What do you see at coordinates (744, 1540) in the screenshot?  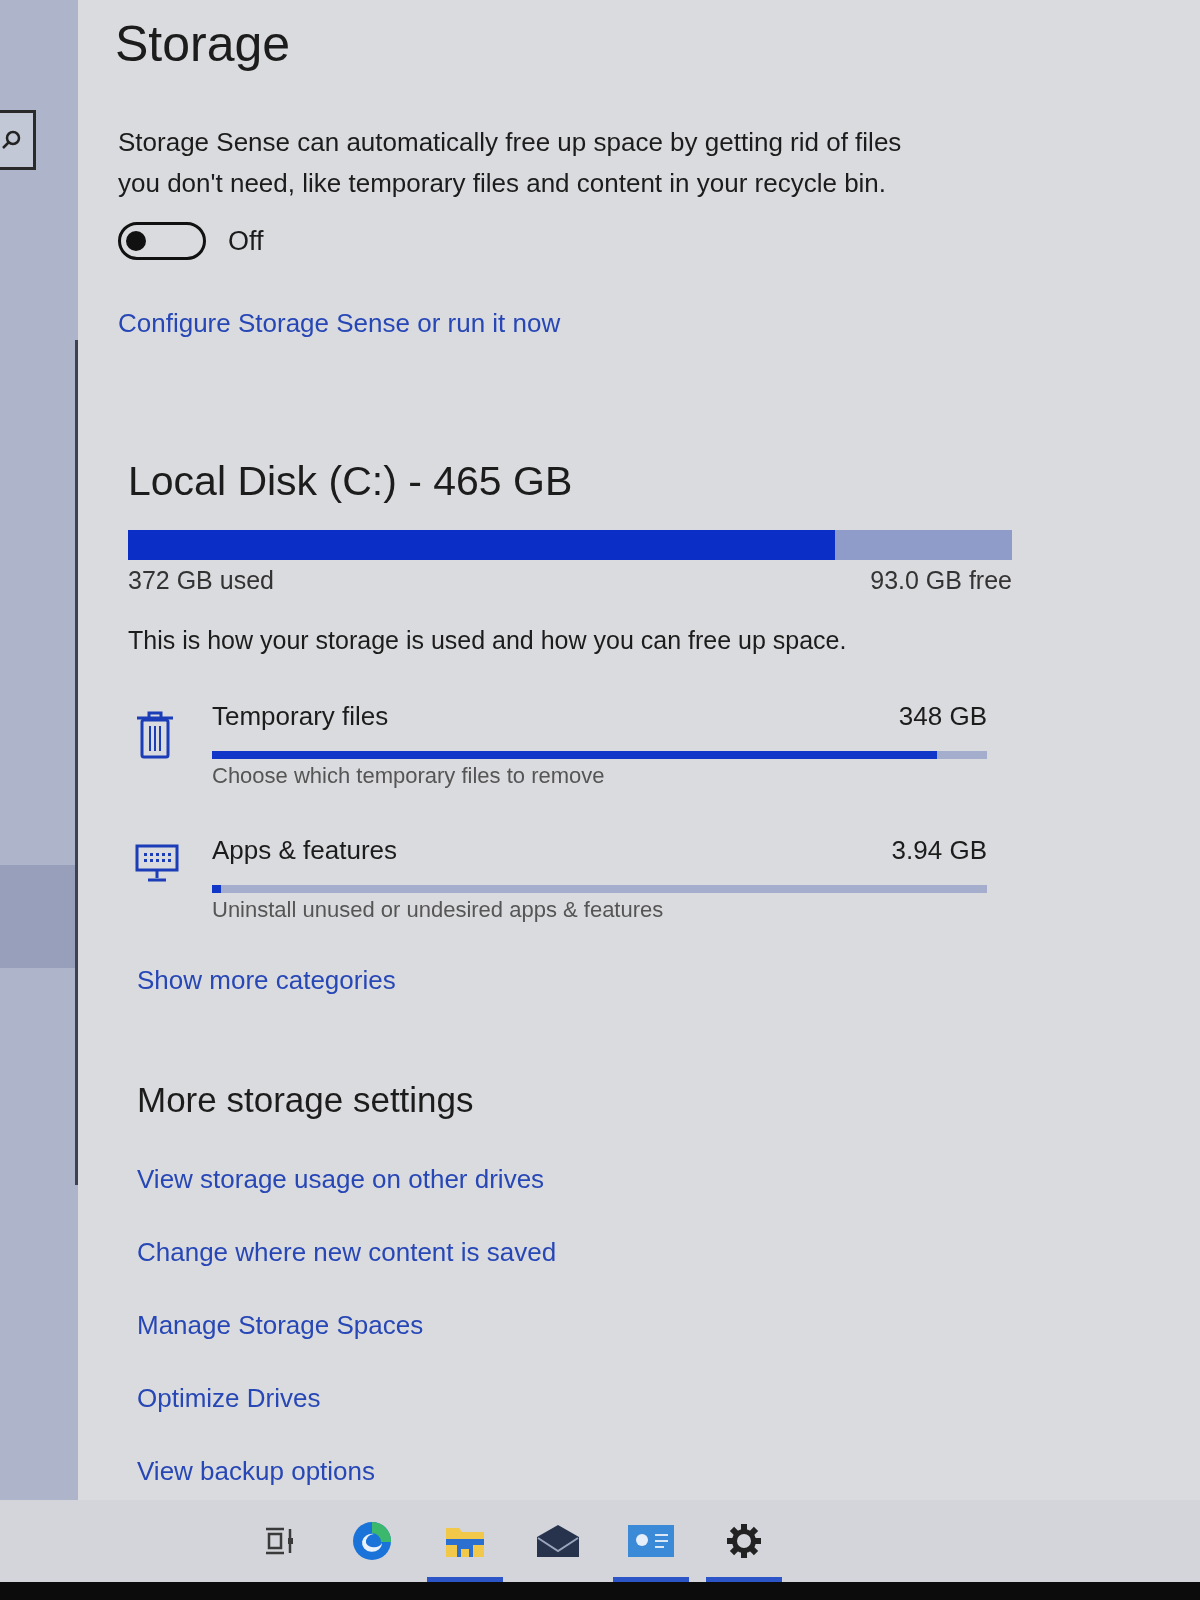 I see `settings-icon` at bounding box center [744, 1540].